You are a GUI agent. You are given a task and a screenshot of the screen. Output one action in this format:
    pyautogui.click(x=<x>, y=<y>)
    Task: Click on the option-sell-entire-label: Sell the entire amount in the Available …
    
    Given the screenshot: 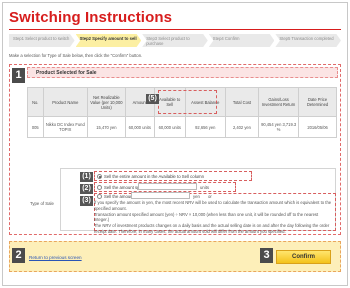 What is the action you would take?
    pyautogui.click(x=154, y=176)
    